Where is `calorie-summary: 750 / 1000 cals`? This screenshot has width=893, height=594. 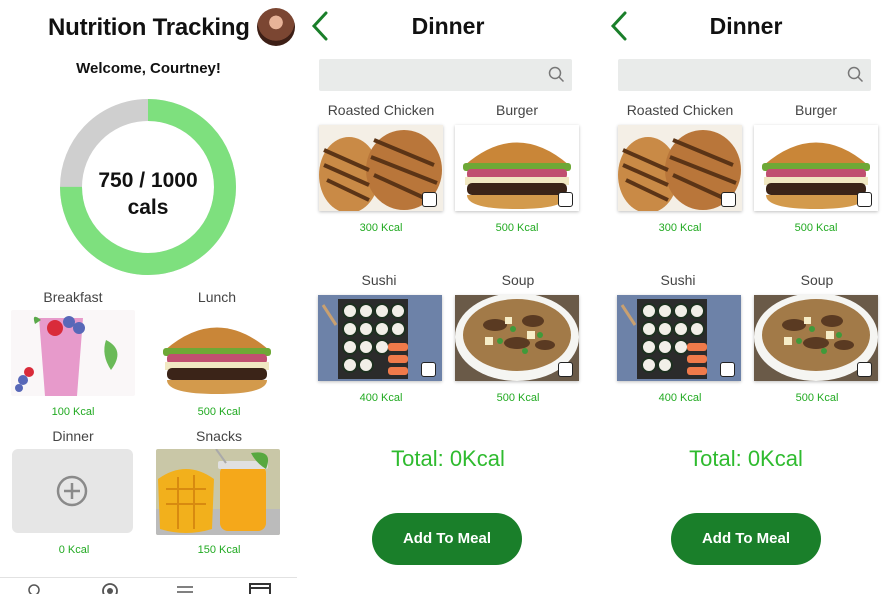
calorie-summary: 750 / 1000 cals is located at coordinates (148, 194).